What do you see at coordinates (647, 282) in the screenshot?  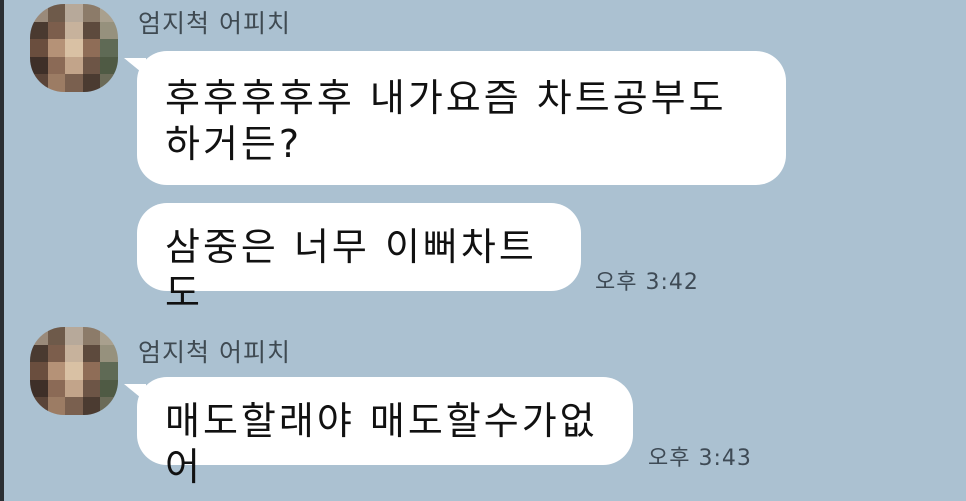 I see `message-time: 오후 3:42` at bounding box center [647, 282].